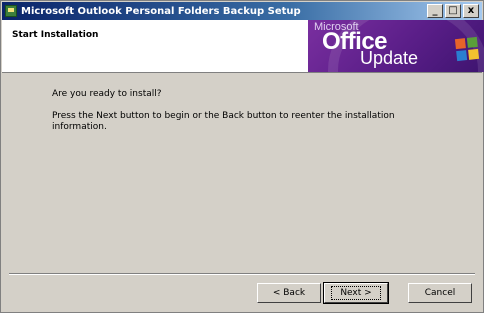 The image size is (484, 313). I want to click on banner-update-text: Update, so click(389, 58).